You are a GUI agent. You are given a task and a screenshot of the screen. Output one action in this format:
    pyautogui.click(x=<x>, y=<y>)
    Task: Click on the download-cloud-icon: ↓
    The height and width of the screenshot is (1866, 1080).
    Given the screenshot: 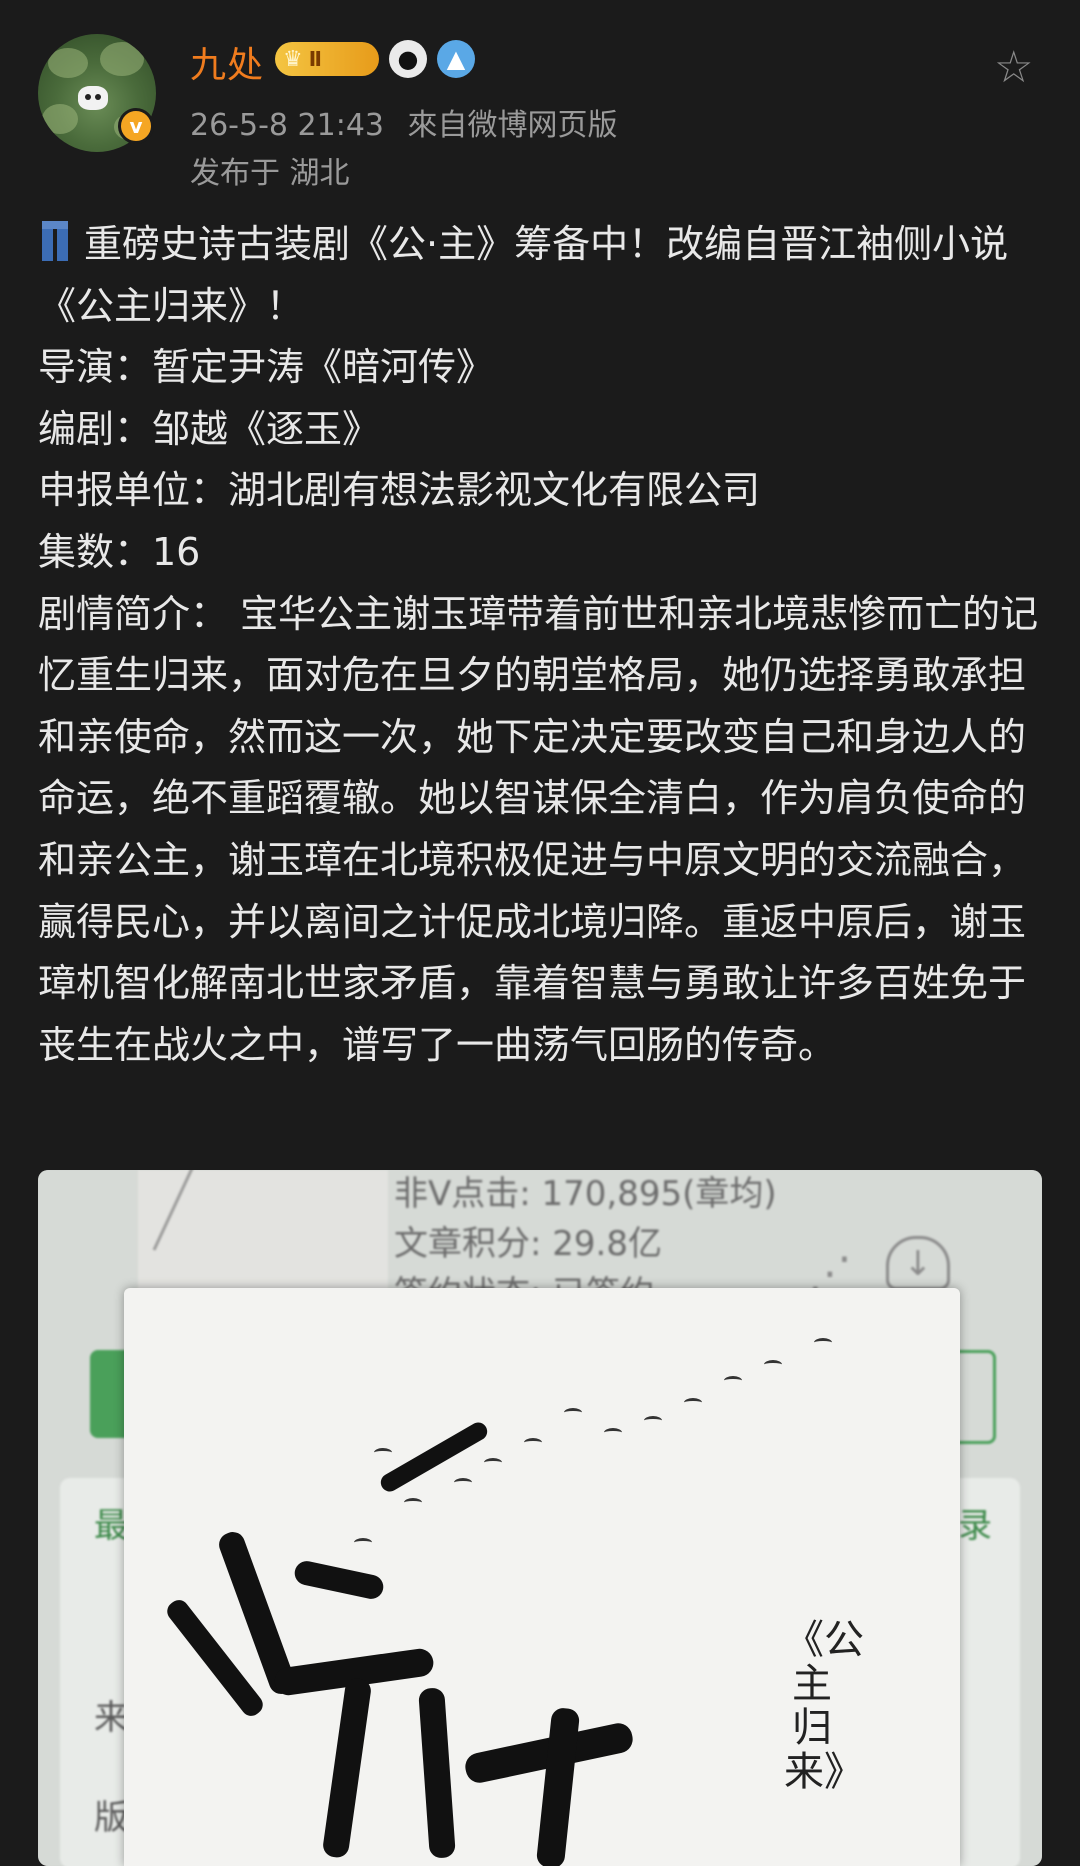 What is the action you would take?
    pyautogui.click(x=918, y=1263)
    